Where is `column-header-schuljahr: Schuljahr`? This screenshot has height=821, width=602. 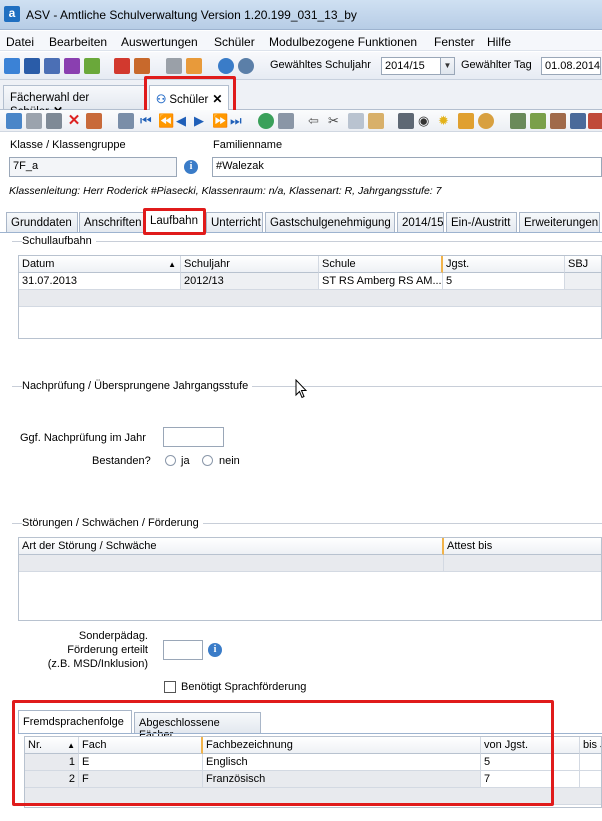
column-header-schuljahr: Schuljahr is located at coordinates (250, 264).